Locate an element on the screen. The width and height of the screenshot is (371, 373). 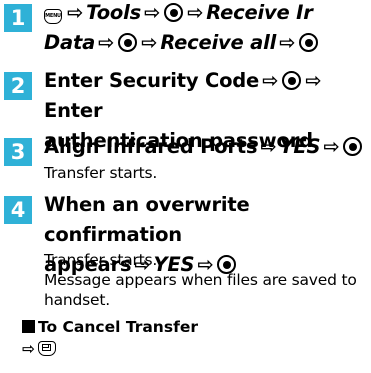
receive-all-label: Receive all is located at coordinates (218, 42).